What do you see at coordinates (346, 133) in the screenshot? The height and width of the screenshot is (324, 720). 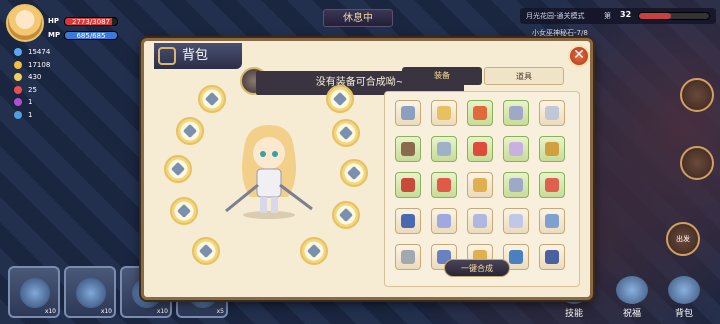 I see `equip-slot-cloak` at bounding box center [346, 133].